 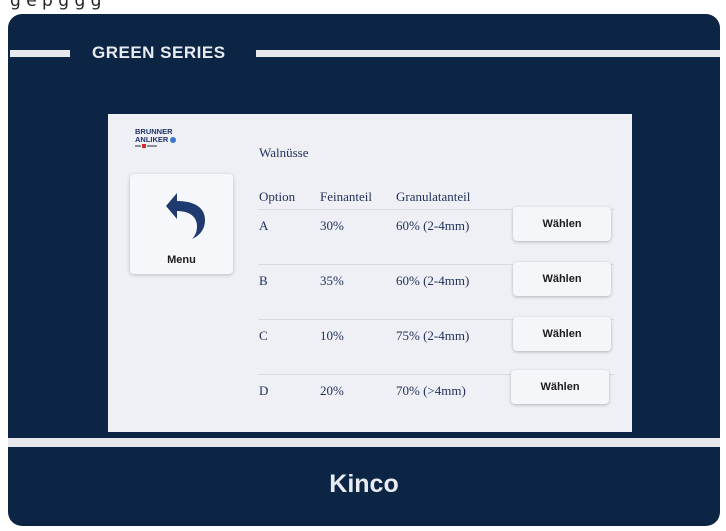 What do you see at coordinates (346, 196) in the screenshot?
I see `header-feinanteil: Feinanteil` at bounding box center [346, 196].